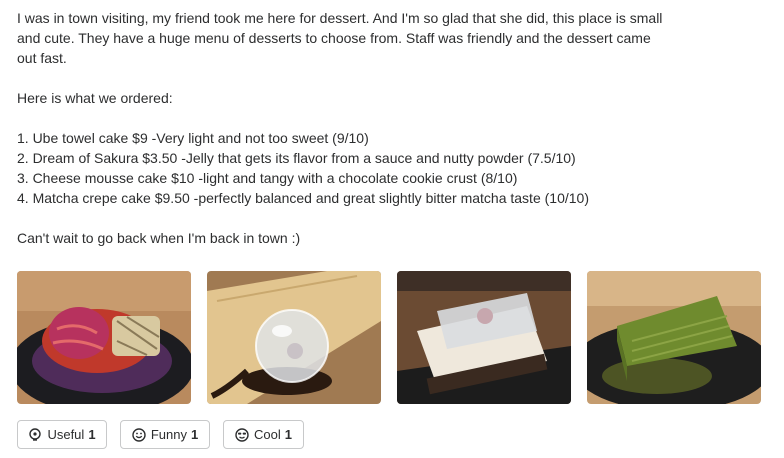 This screenshot has height=458, width=784. I want to click on funny-button: Funny 1, so click(165, 434).